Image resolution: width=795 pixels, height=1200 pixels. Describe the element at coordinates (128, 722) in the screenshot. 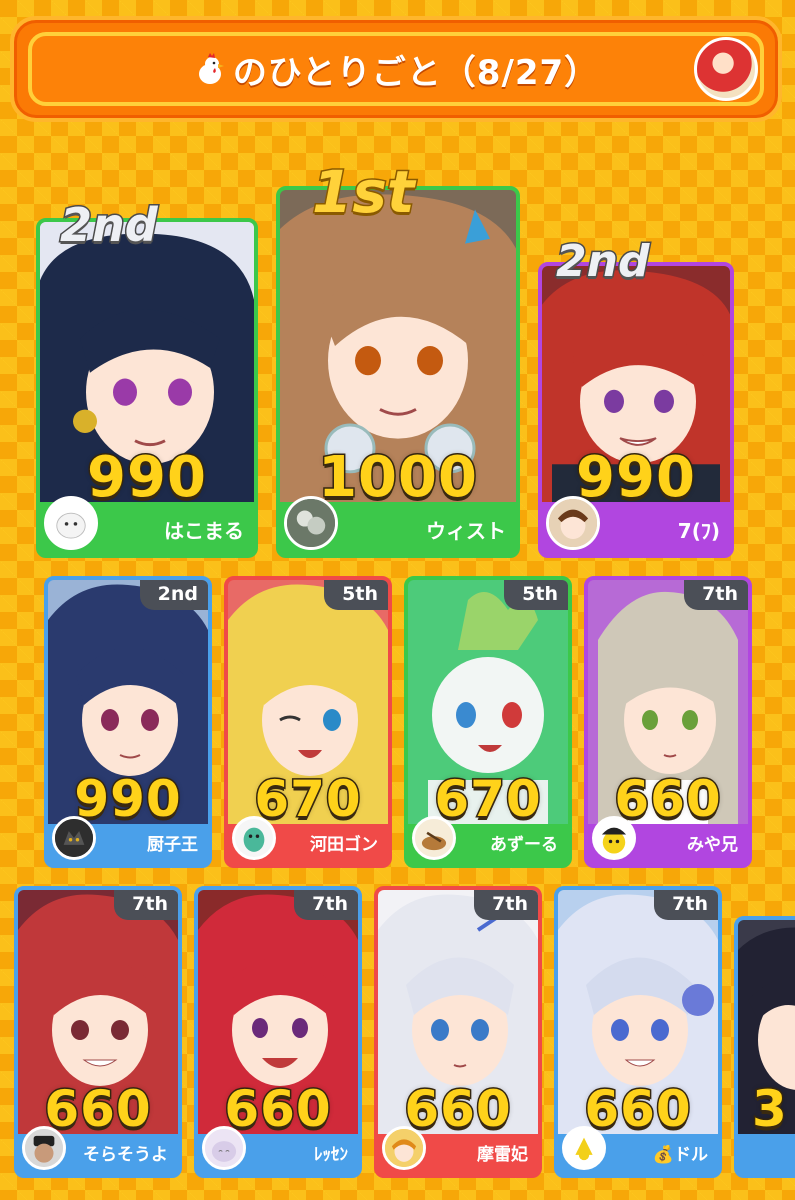

I see `ranking-card: 2nd 990 厨子王` at that location.